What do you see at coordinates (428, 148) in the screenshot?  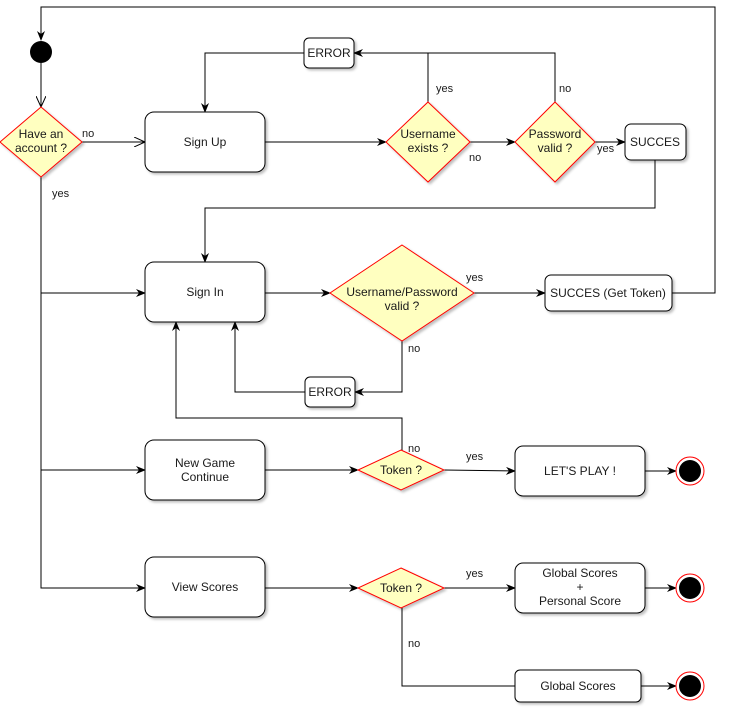 I see `svg-text: exists ?` at bounding box center [428, 148].